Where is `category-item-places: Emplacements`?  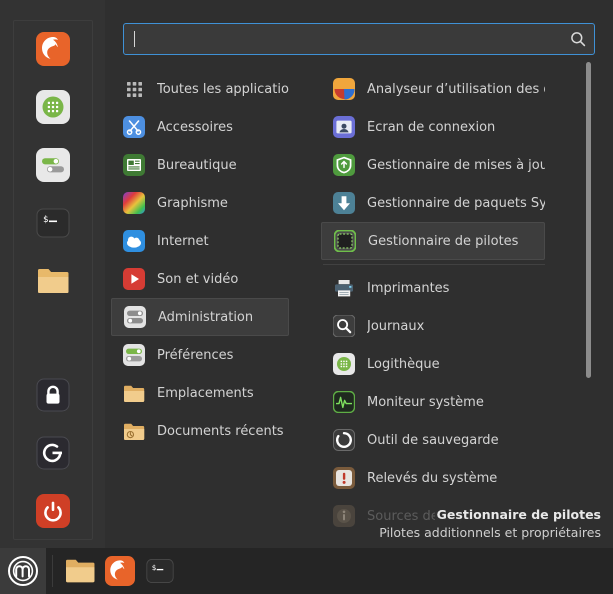 category-item-places: Emplacements is located at coordinates (200, 393).